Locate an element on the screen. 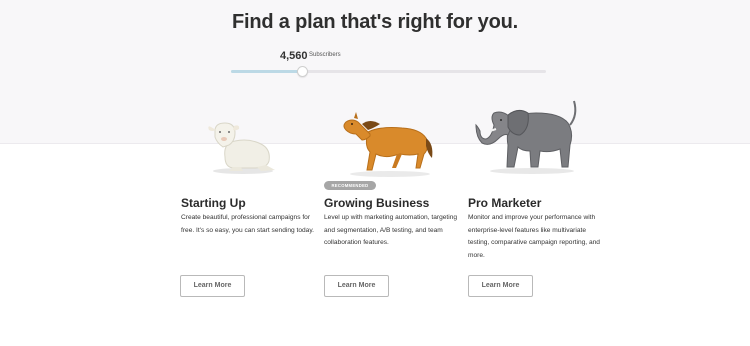 Image resolution: width=750 pixels, height=346 pixels. plan-title-starting-up: Starting Up is located at coordinates (213, 203).